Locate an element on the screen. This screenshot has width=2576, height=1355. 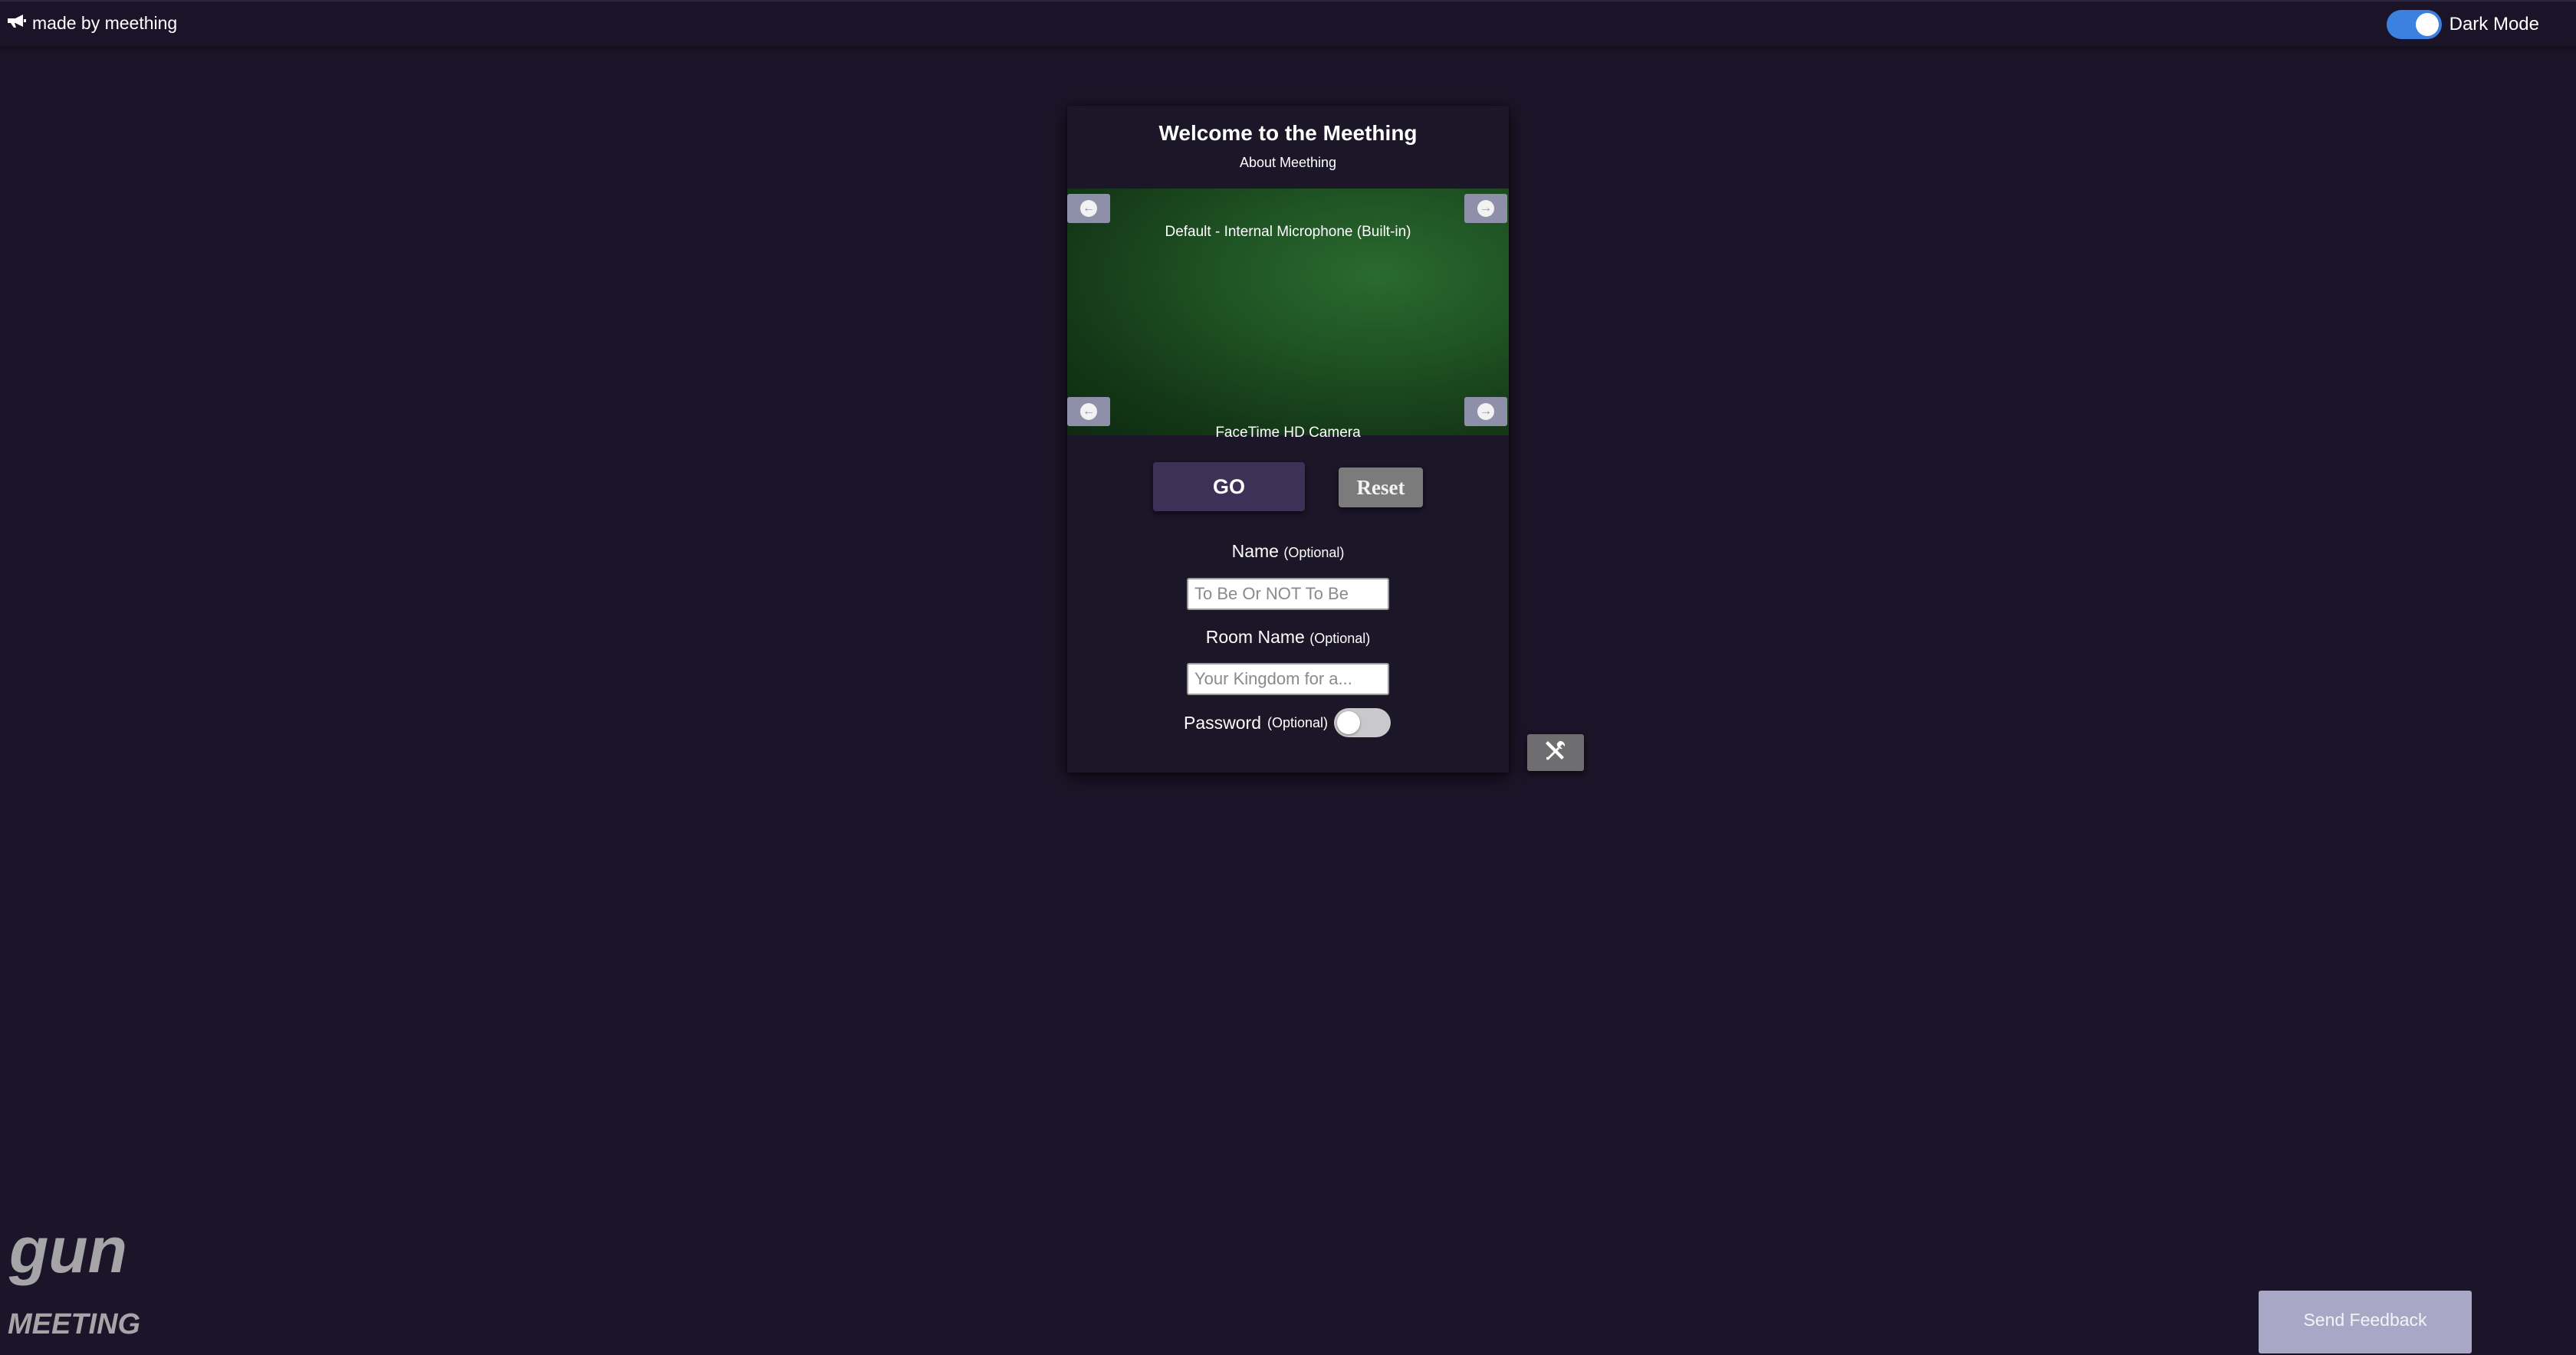
dark-mode-control: Dark Mode is located at coordinates (2462, 25).